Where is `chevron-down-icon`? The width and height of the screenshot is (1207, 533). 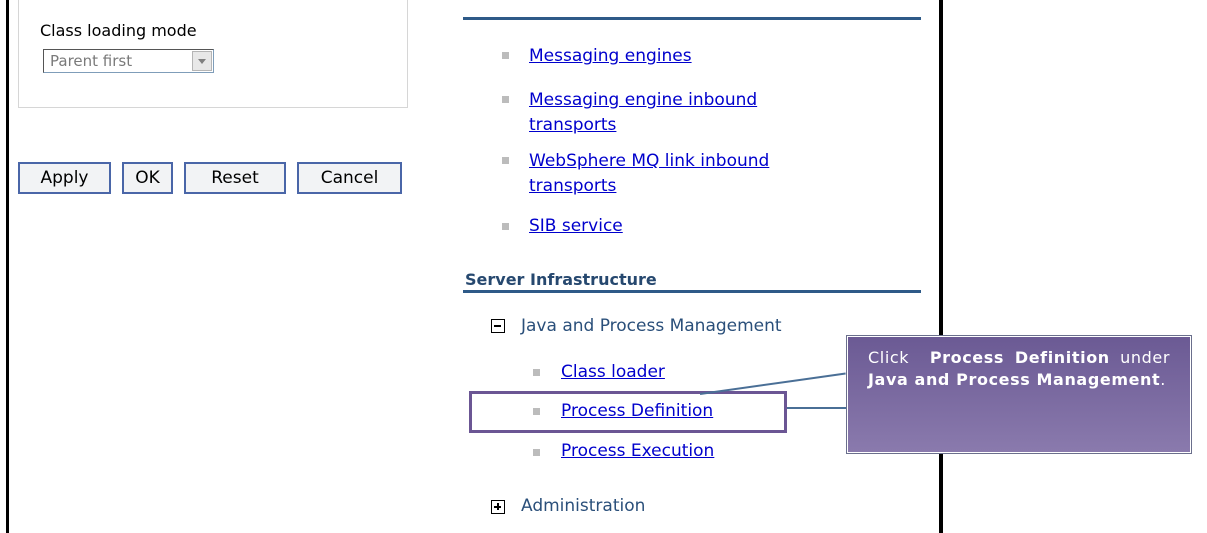
chevron-down-icon is located at coordinates (202, 61).